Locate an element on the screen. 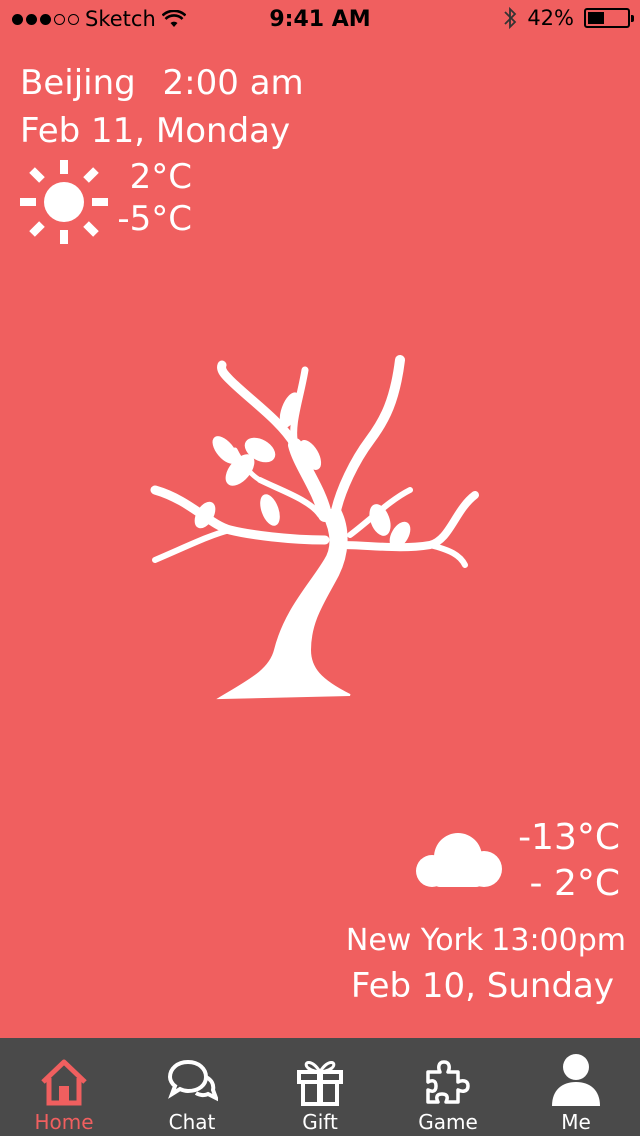  new-york-forecast: -13°C - 2°C is located at coordinates (476, 865).